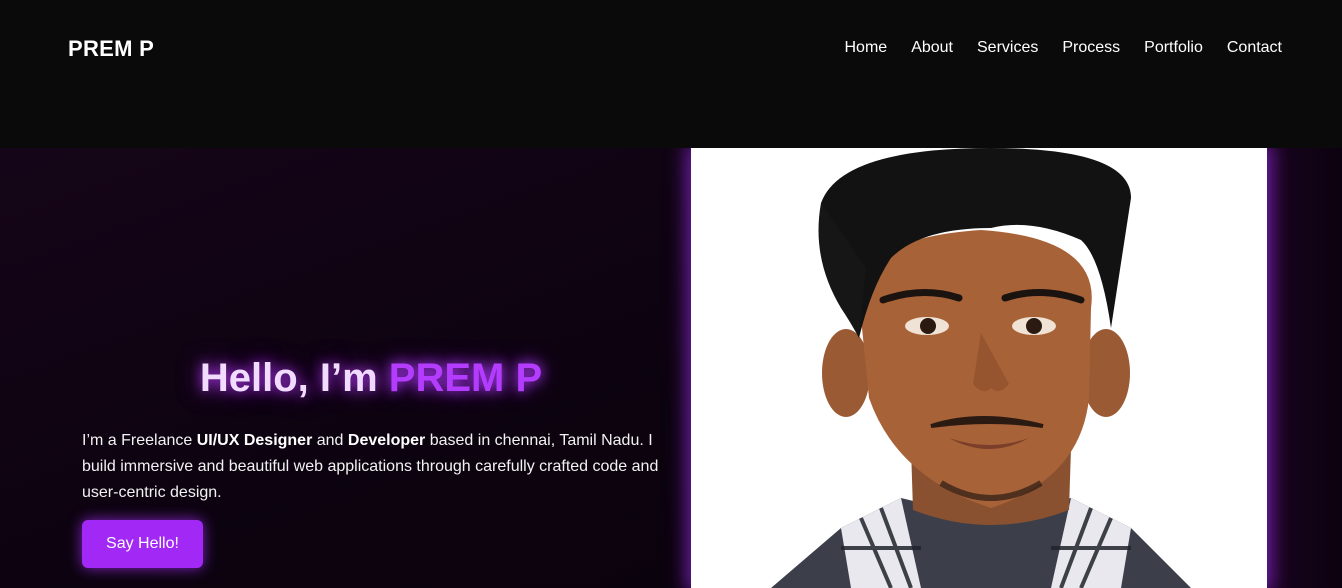  I want to click on hero-name: PREM P, so click(465, 378).